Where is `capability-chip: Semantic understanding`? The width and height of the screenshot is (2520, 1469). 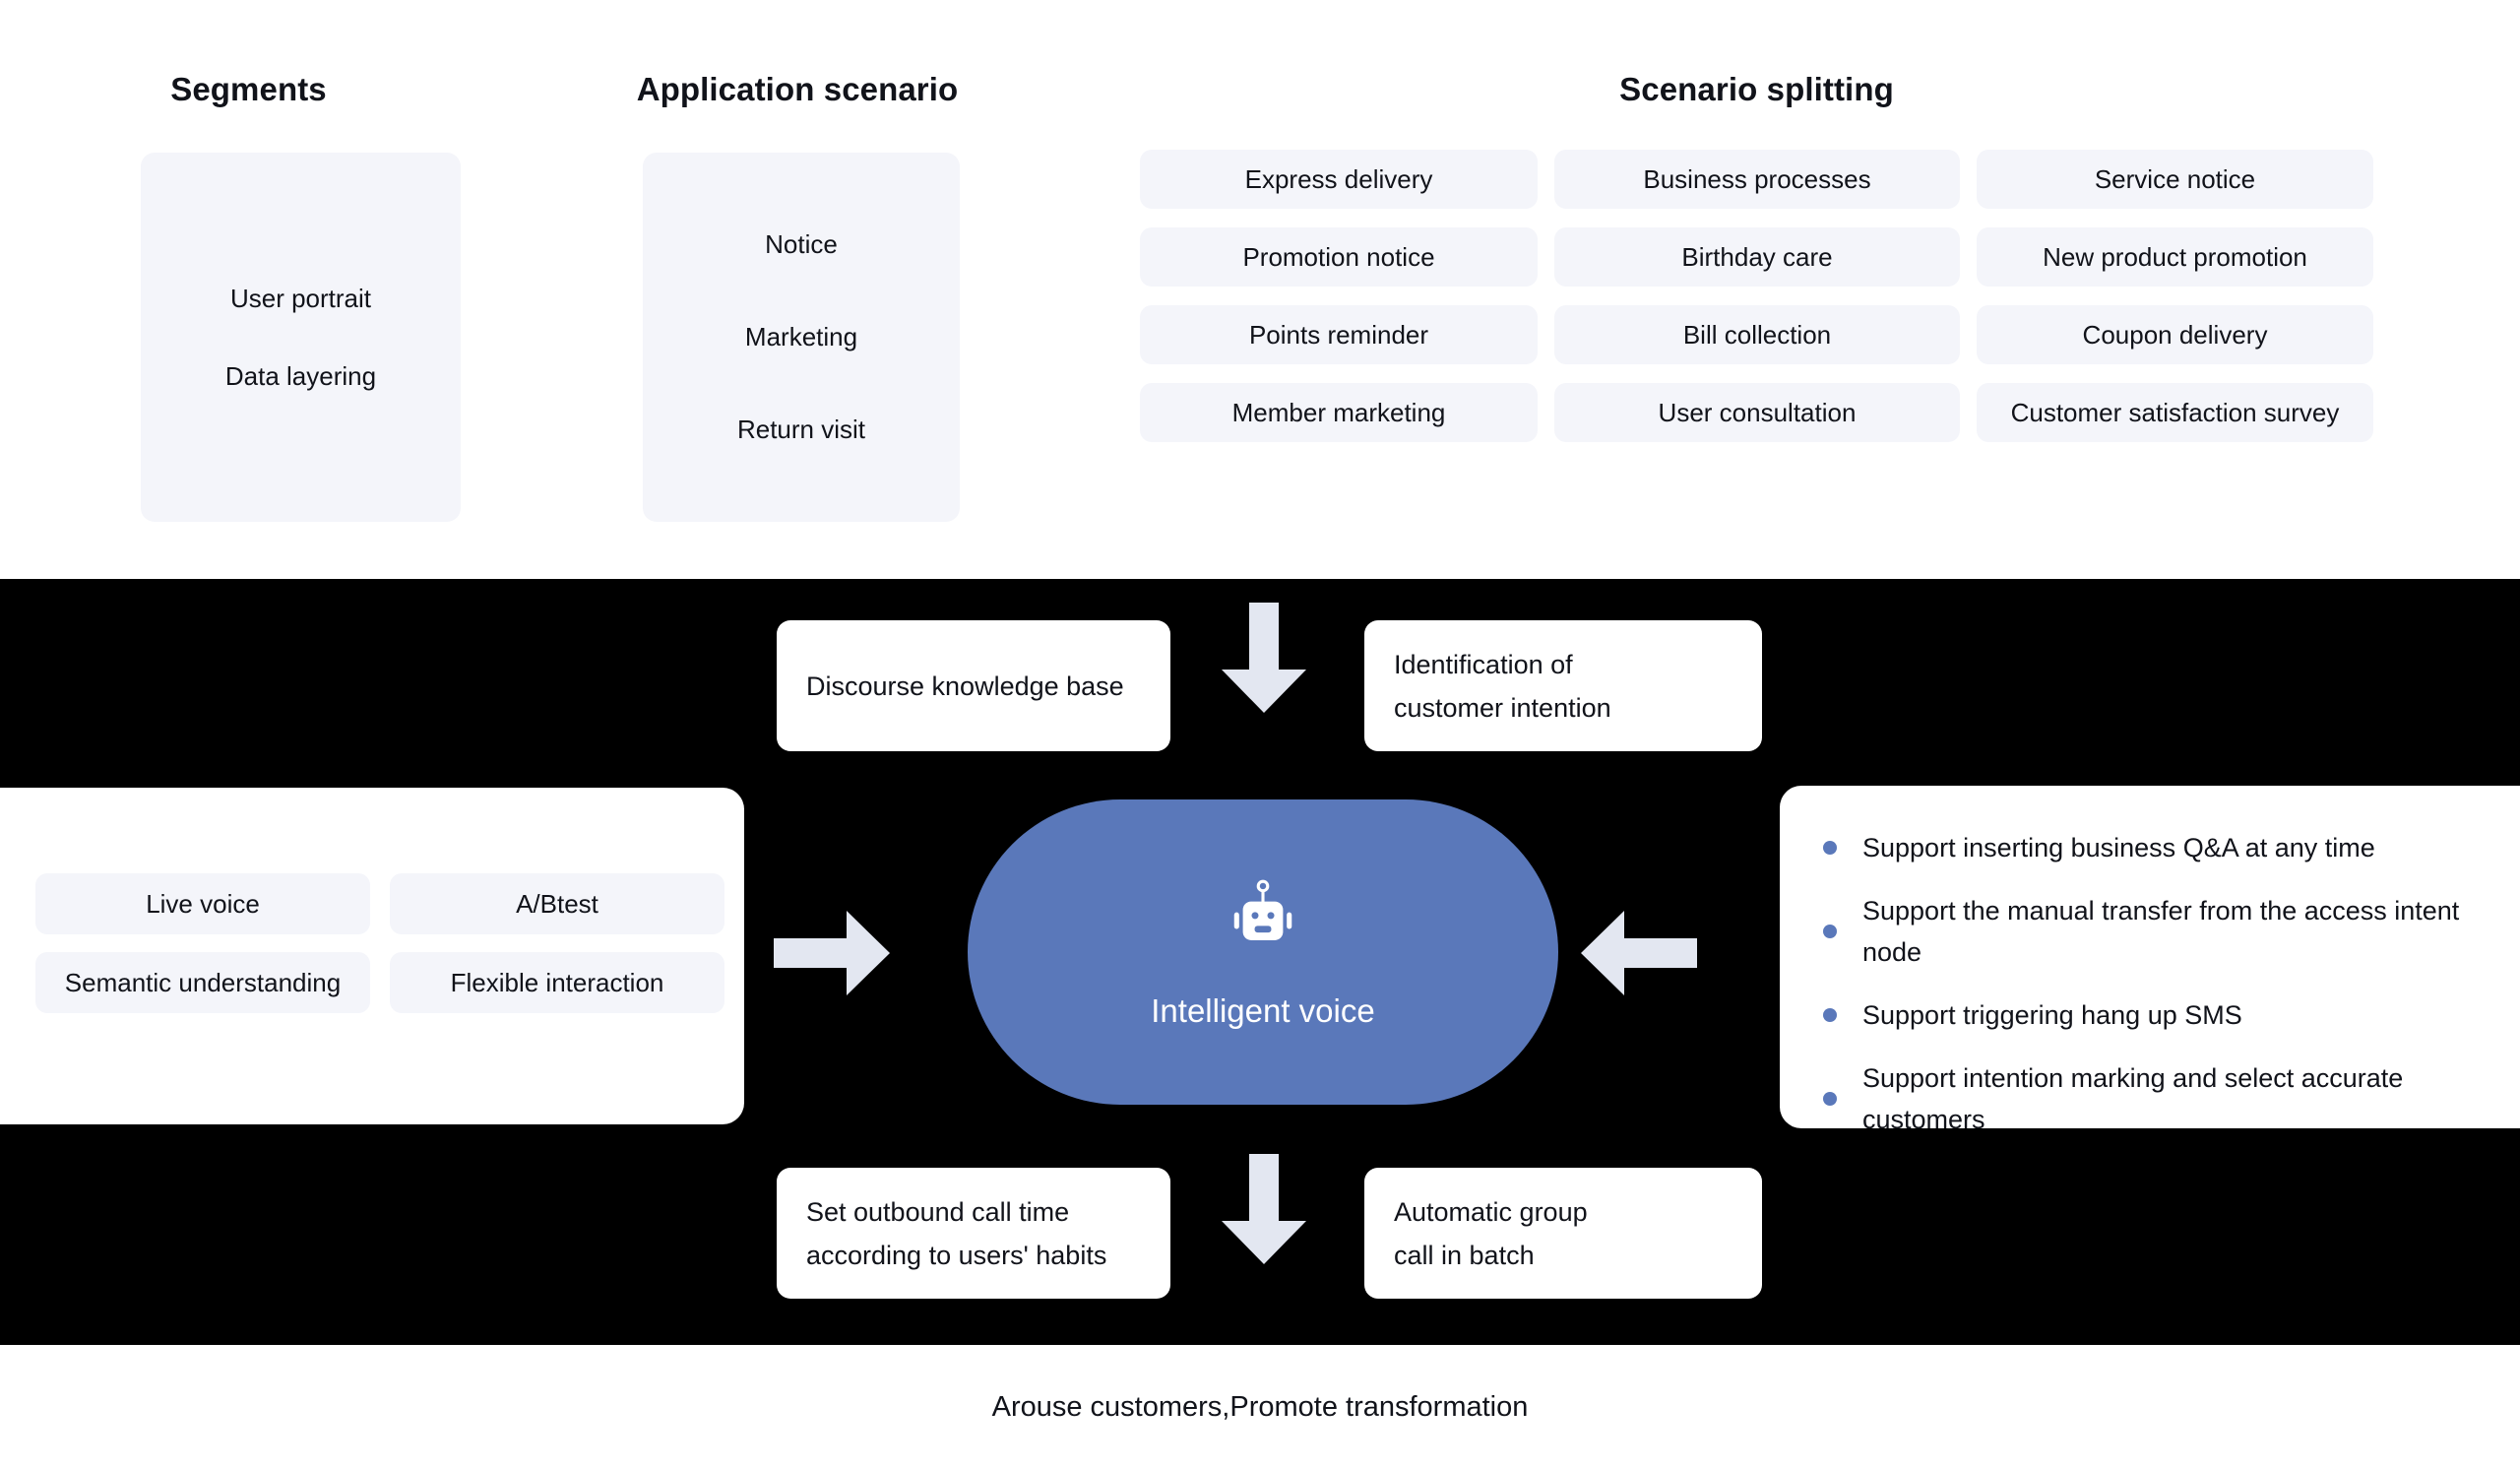
capability-chip: Semantic understanding is located at coordinates (202, 982).